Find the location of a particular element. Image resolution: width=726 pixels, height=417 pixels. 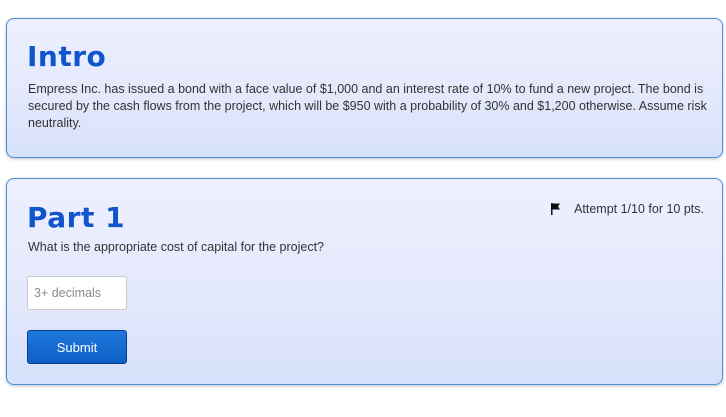

answer-input is located at coordinates (77, 293).